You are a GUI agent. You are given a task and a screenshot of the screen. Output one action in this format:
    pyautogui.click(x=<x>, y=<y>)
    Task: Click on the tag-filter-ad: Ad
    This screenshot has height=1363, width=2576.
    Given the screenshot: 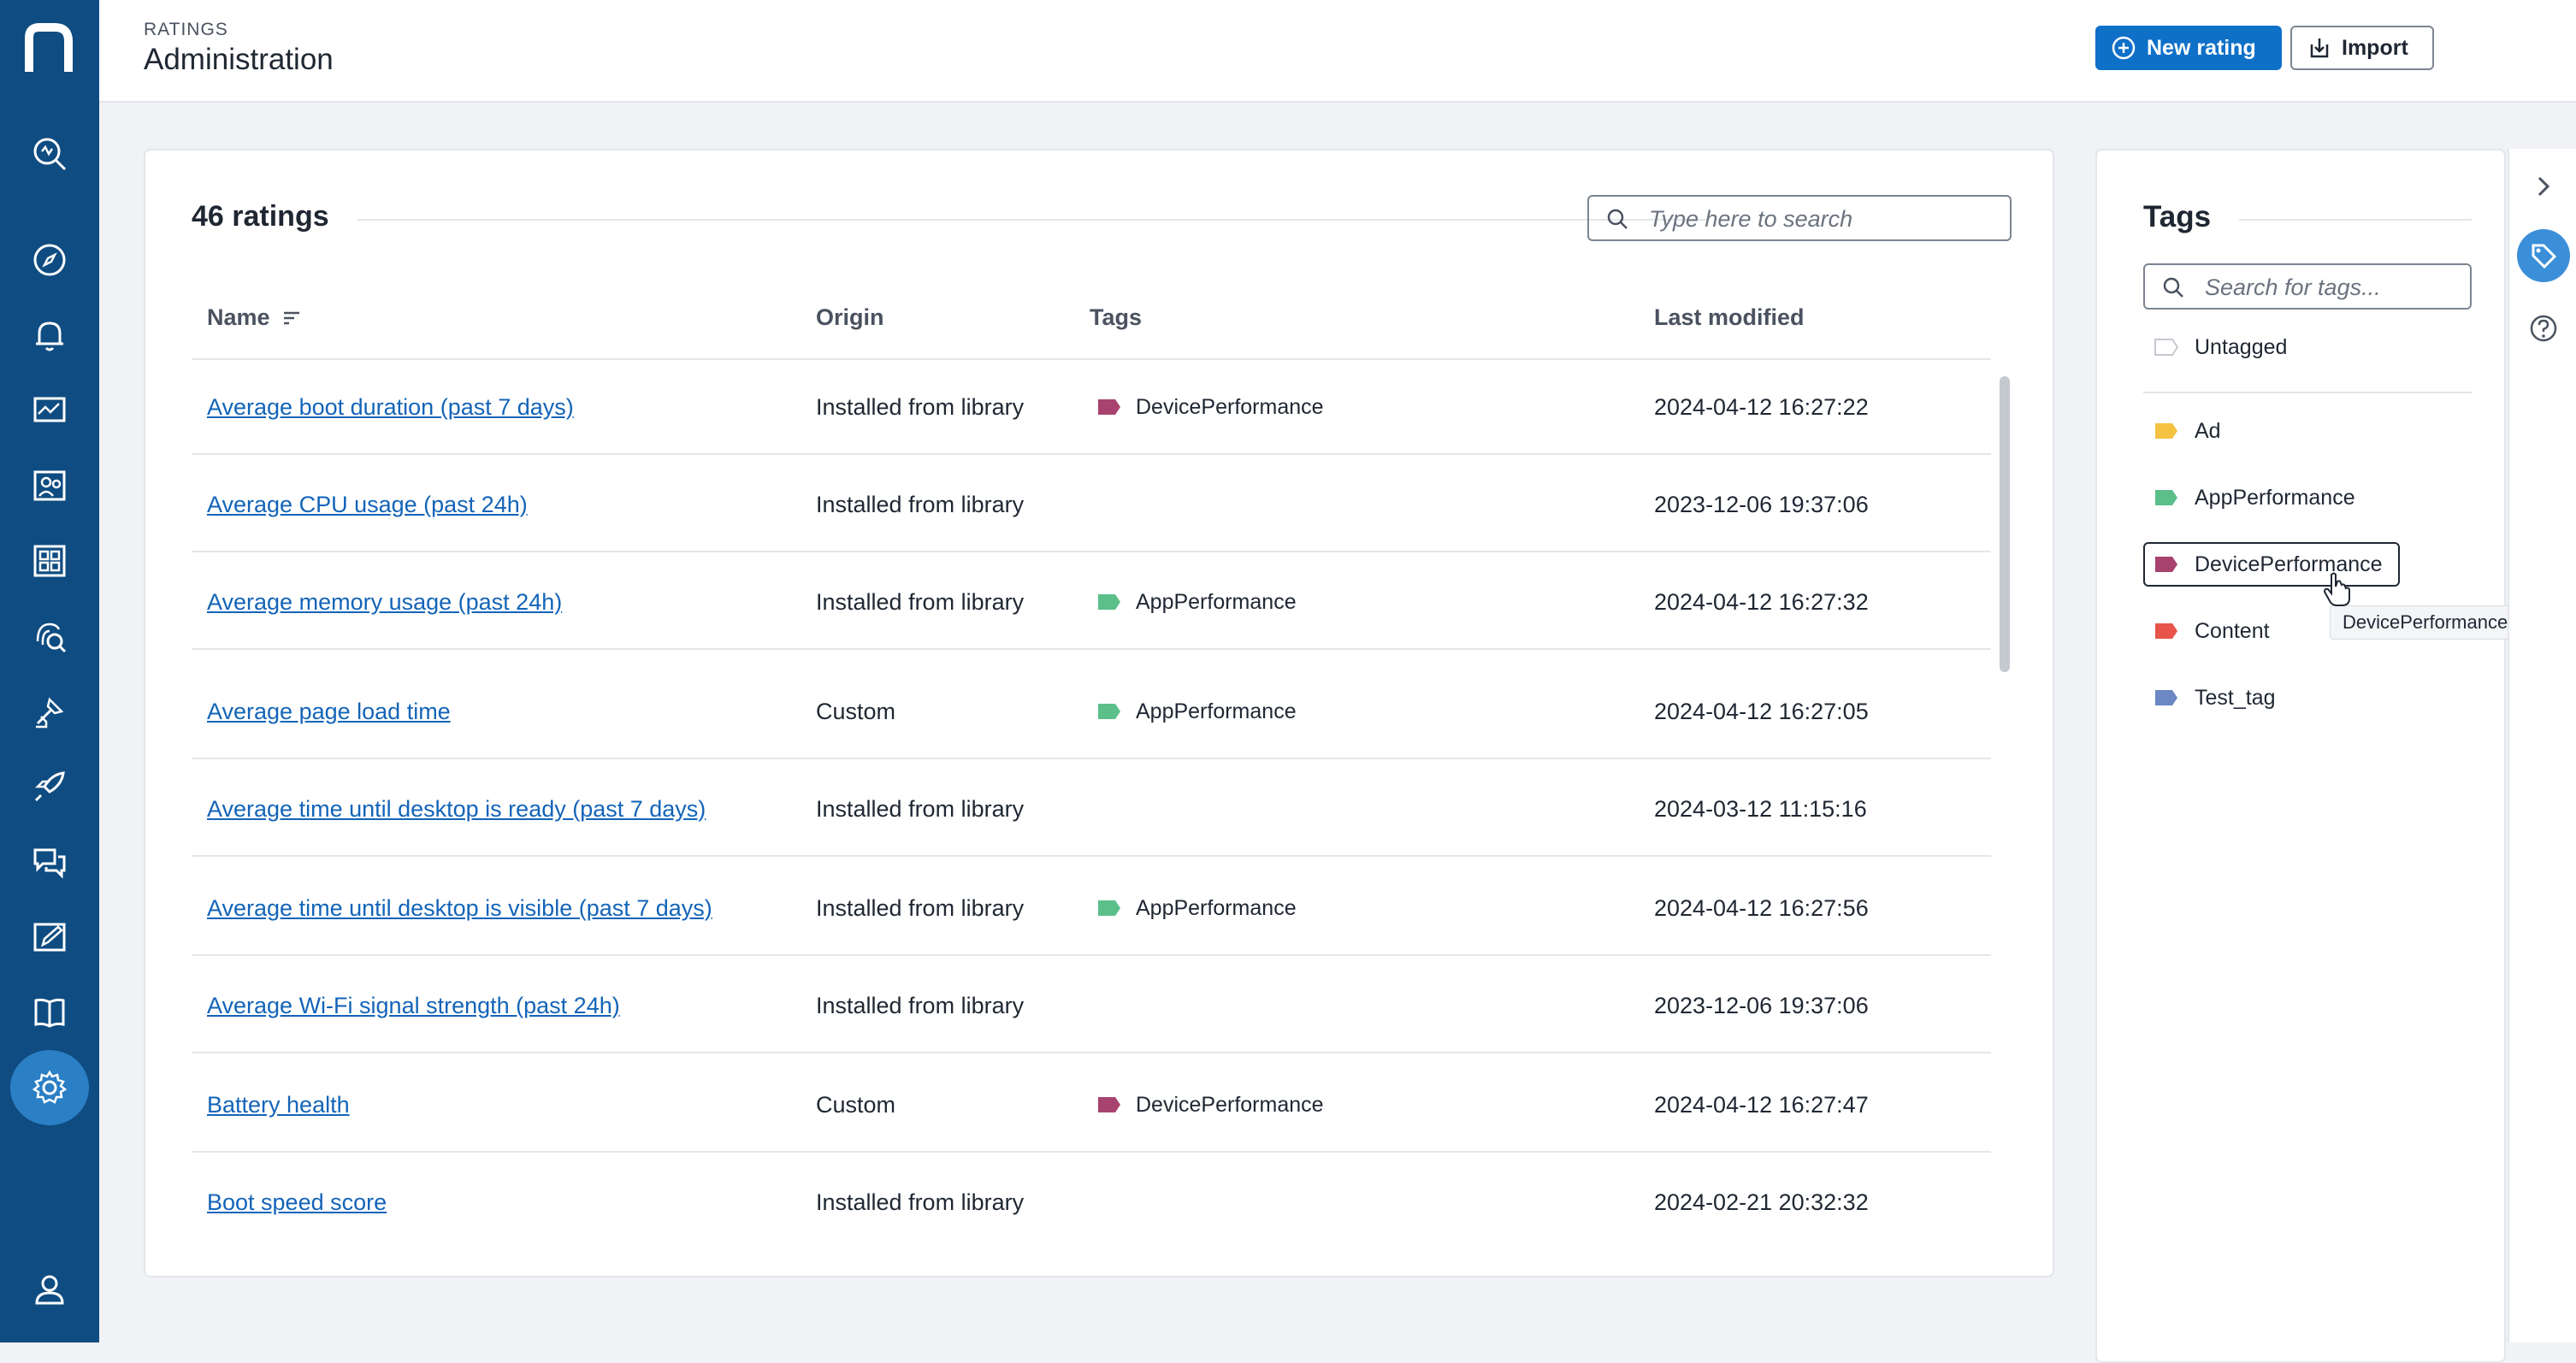 What is the action you would take?
    pyautogui.click(x=2190, y=431)
    